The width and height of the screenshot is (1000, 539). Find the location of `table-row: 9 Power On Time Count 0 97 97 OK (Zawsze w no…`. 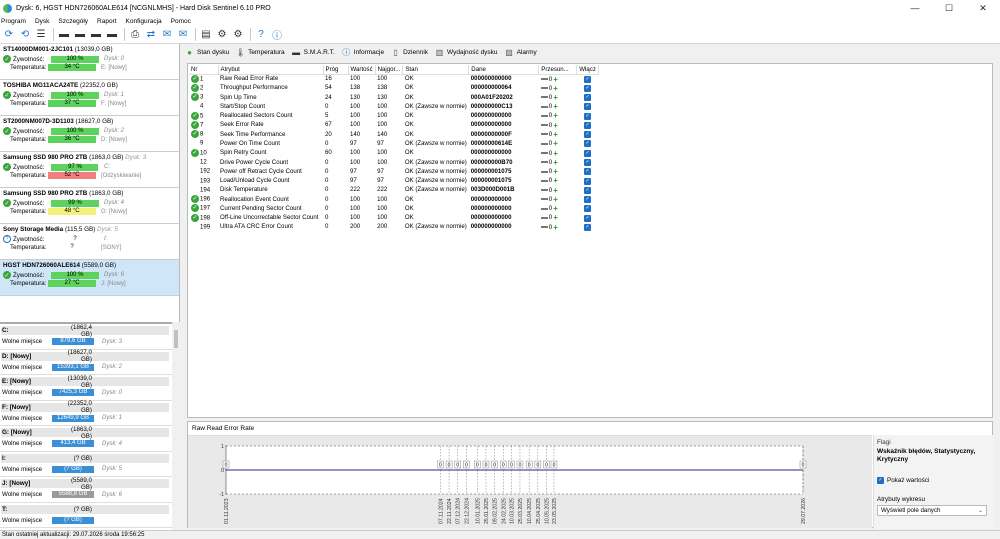

table-row: 9 Power On Time Count 0 97 97 OK (Zawsze w no… is located at coordinates (393, 143).